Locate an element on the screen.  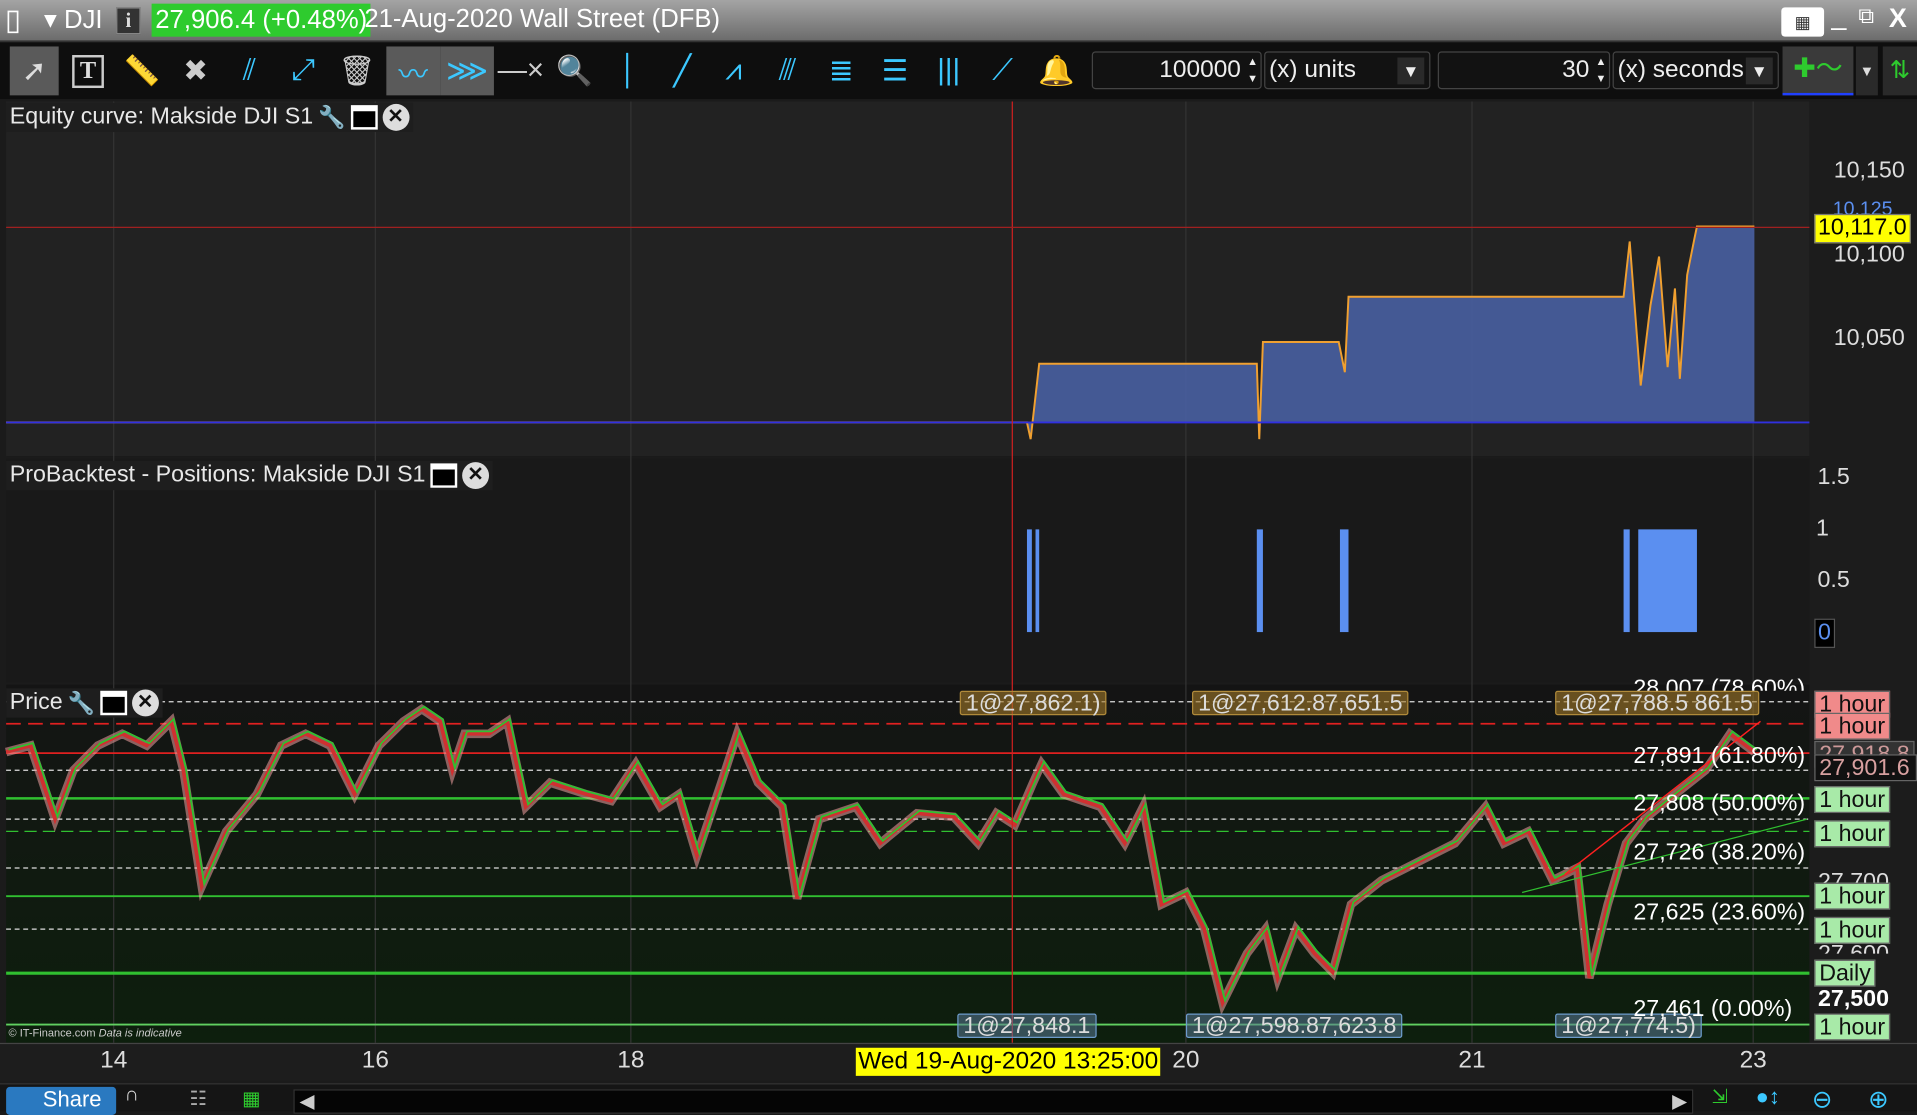
y-tick-label: 0.5 is located at coordinates (1833, 580).